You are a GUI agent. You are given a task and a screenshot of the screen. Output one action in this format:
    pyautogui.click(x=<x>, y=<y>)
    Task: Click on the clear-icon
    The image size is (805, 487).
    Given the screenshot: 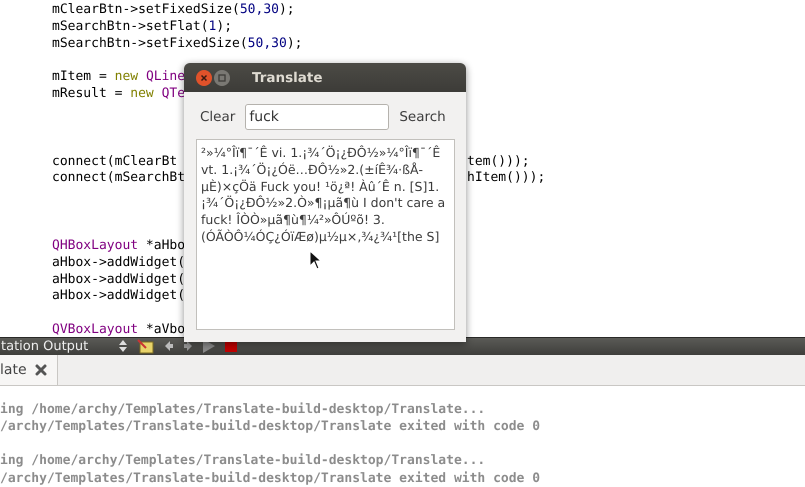 What is the action you would take?
    pyautogui.click(x=146, y=346)
    